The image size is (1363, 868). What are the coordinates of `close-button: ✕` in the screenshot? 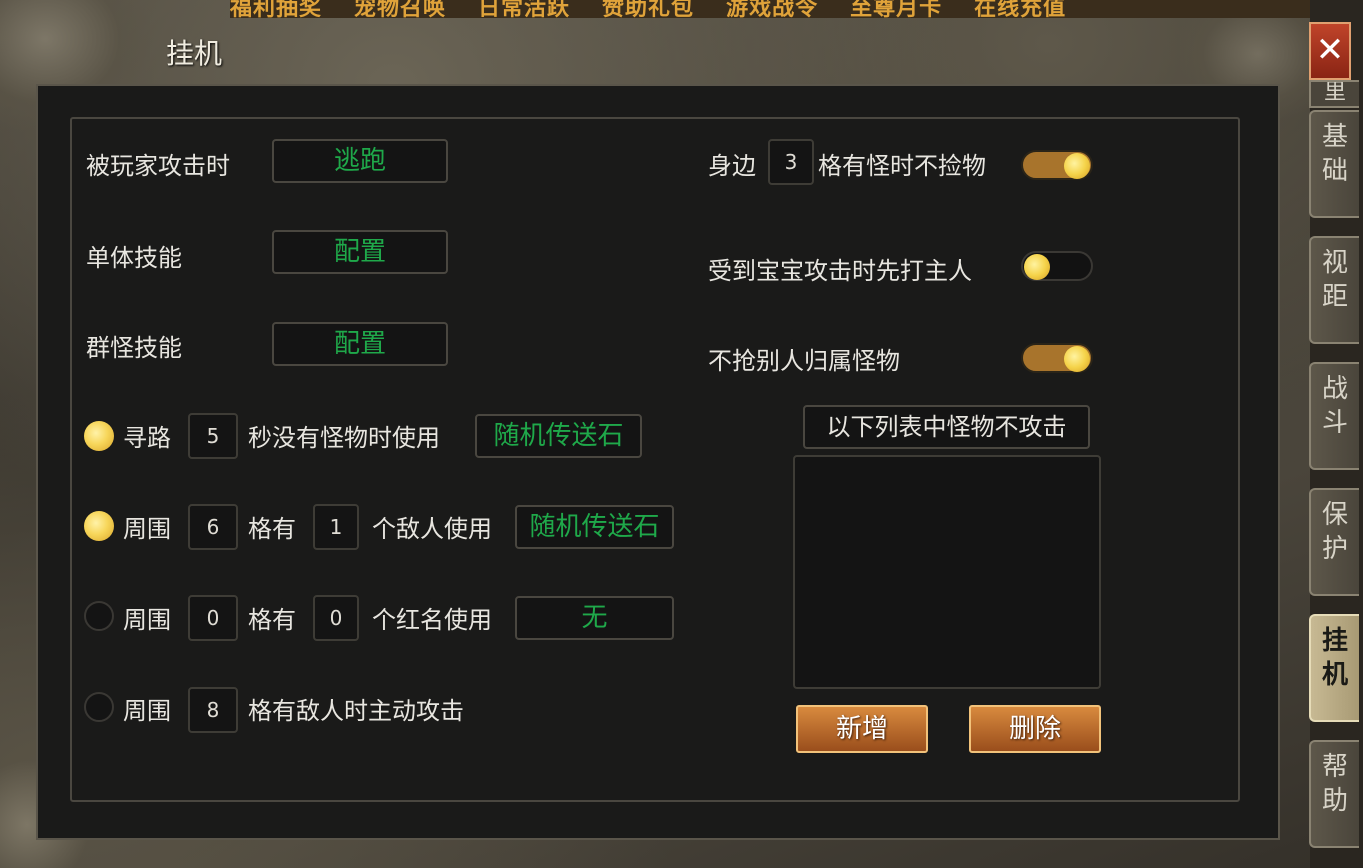 It's located at (1330, 51).